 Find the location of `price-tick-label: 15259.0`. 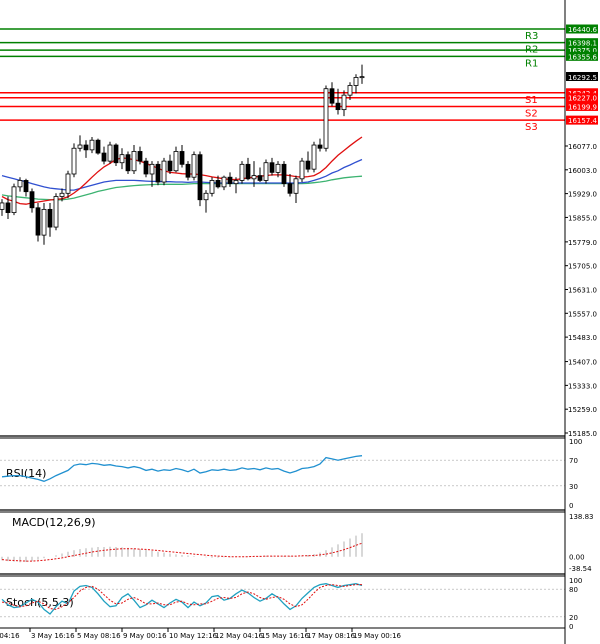

price-tick-label: 15259.0 is located at coordinates (582, 410).